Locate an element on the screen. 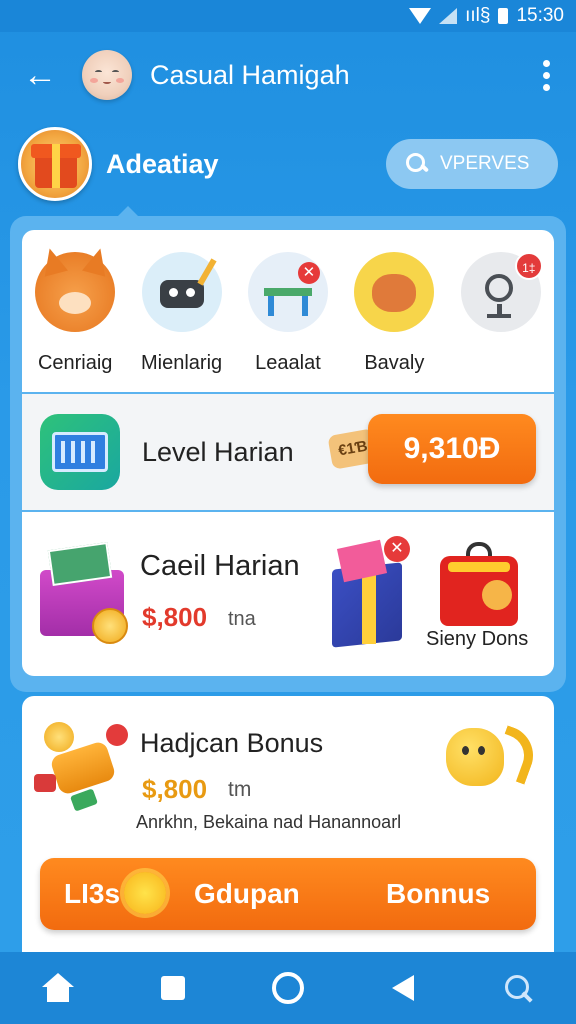 The height and width of the screenshot is (1024, 576). bonus-unit: tm is located at coordinates (240, 789).